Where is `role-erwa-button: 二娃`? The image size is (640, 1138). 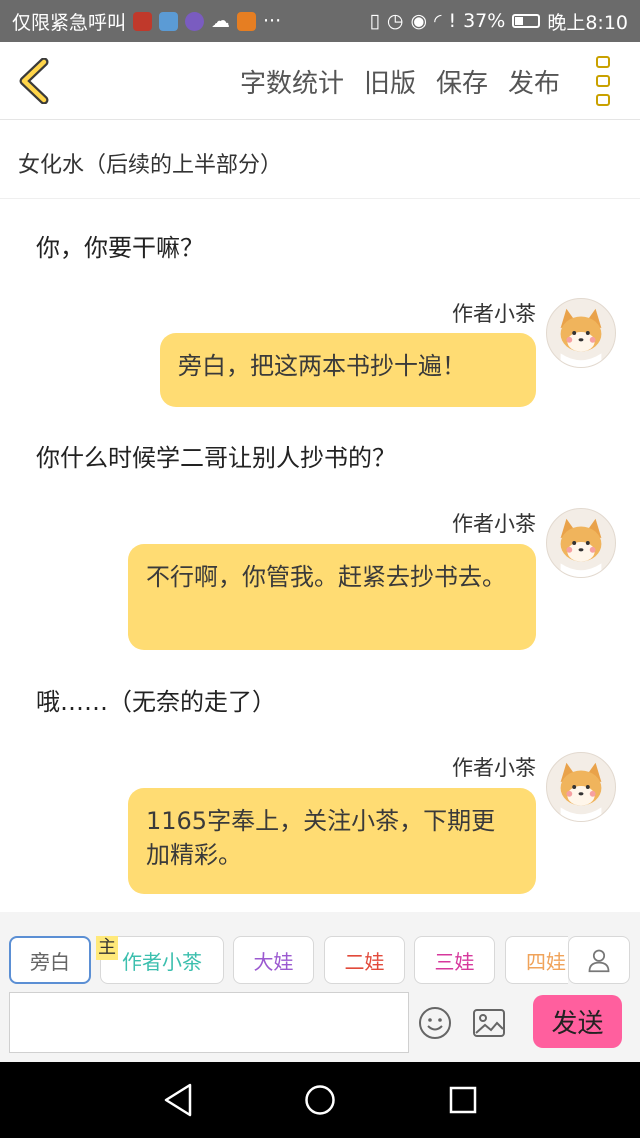 role-erwa-button: 二娃 is located at coordinates (364, 960).